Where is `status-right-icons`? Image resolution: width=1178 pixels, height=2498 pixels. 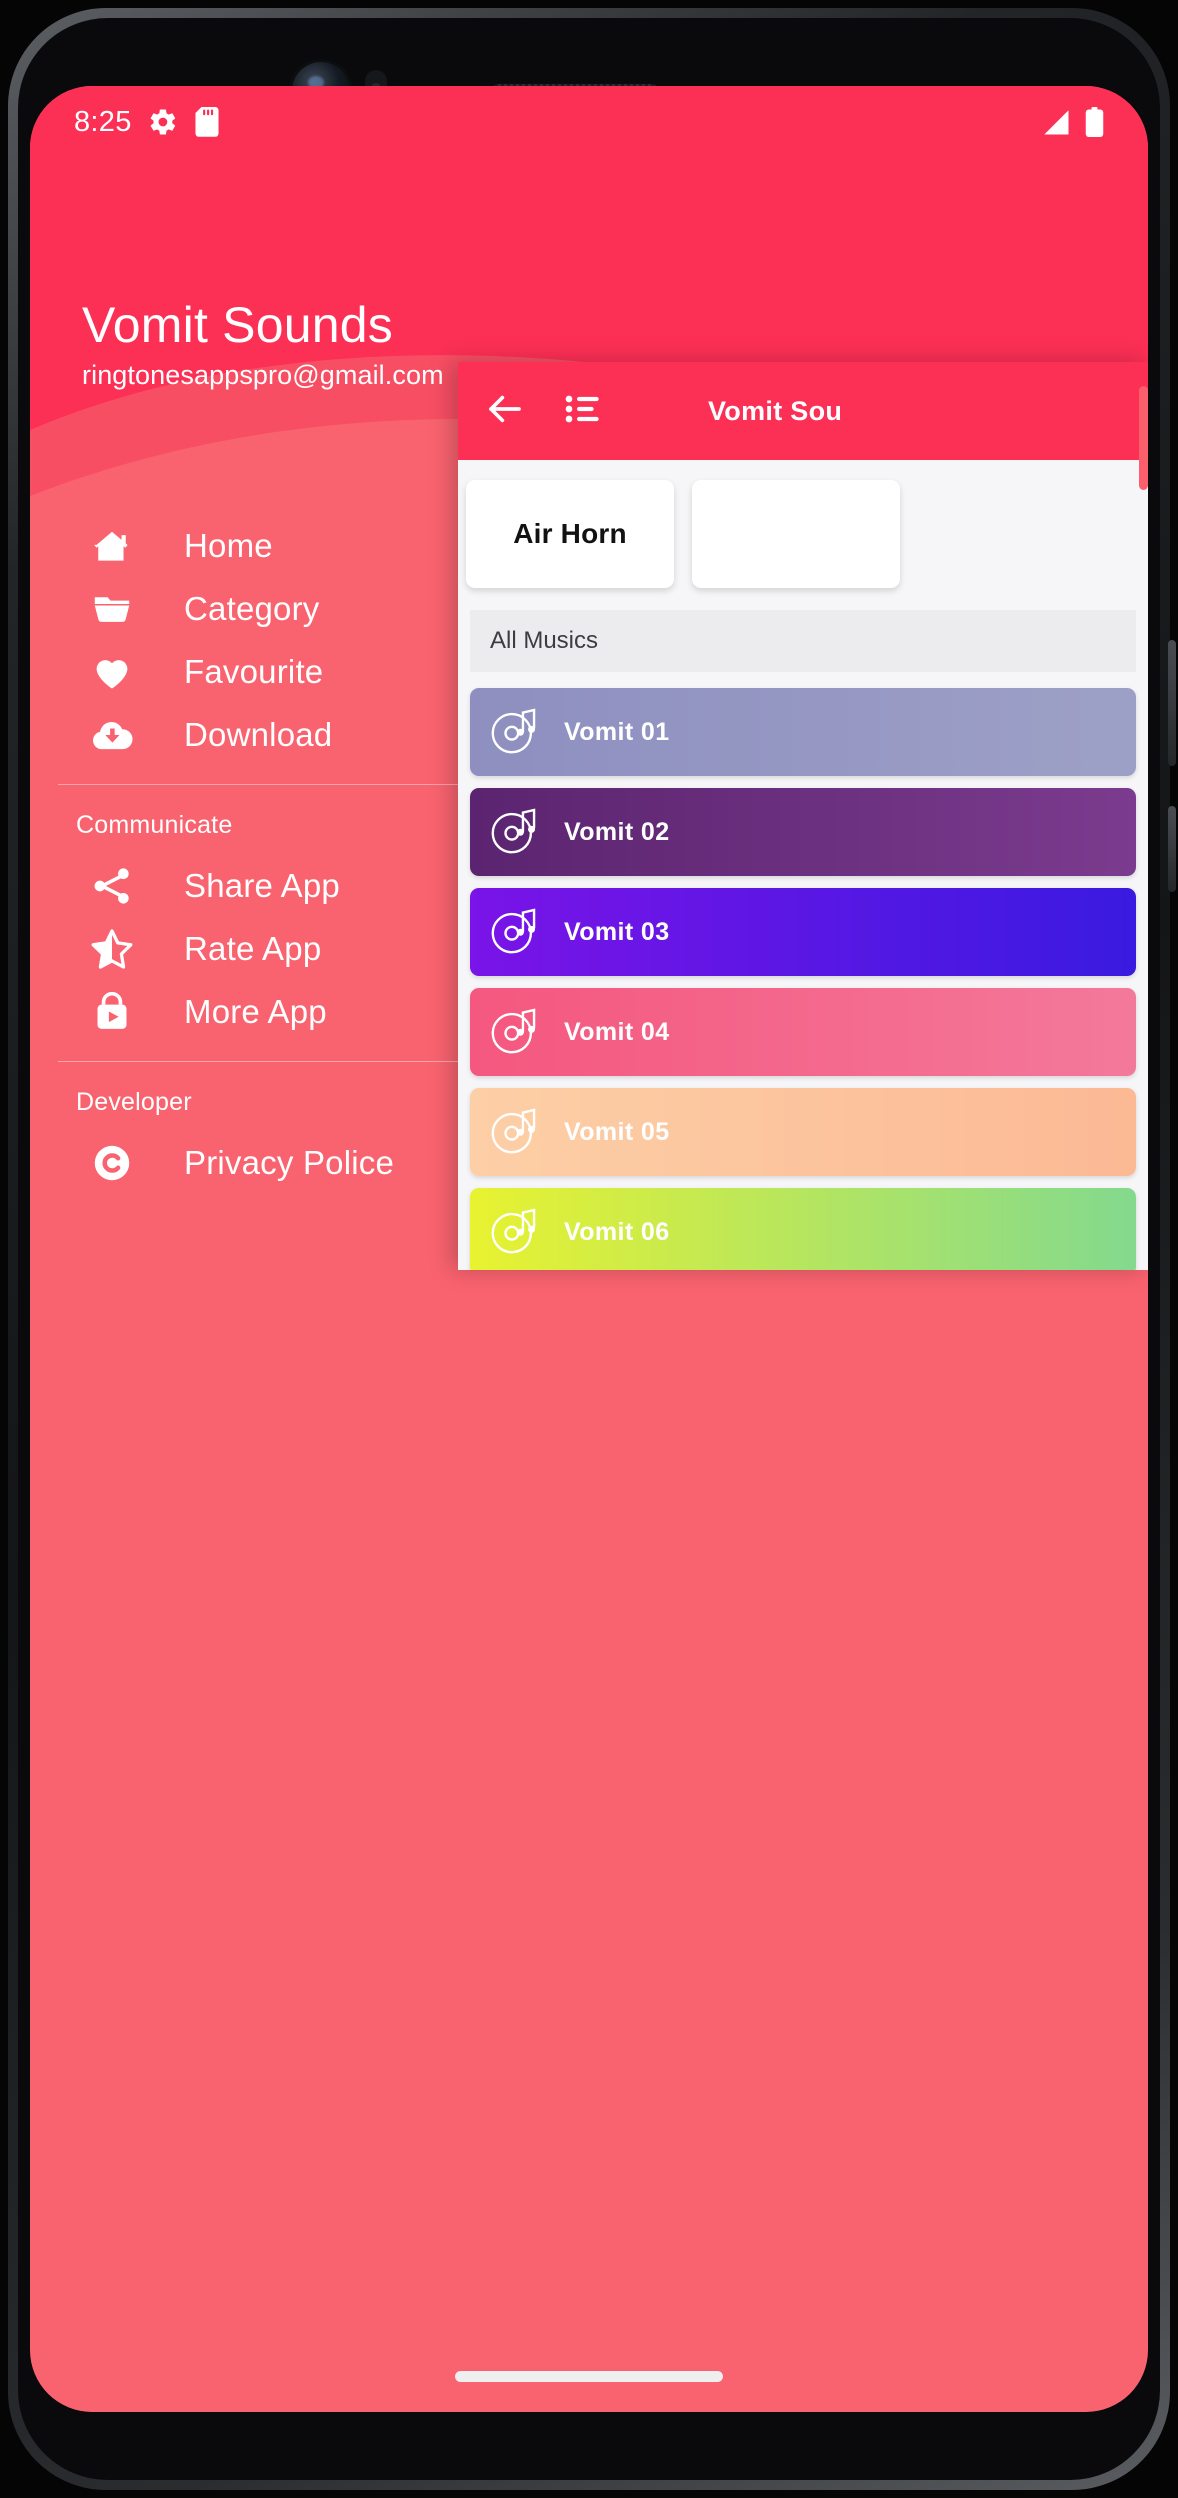
status-right-icons is located at coordinates (1072, 122).